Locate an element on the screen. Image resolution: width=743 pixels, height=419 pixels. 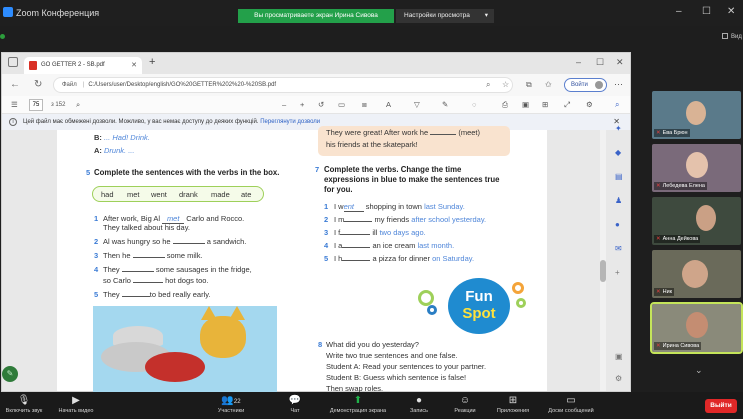
print-icon: ⎙ is located at coordinates (505, 105).